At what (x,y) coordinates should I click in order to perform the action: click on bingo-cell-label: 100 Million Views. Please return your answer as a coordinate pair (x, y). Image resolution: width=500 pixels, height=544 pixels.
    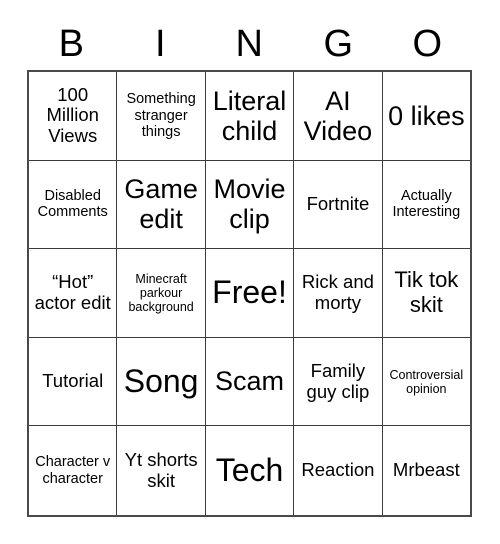
    Looking at the image, I should click on (72, 115).